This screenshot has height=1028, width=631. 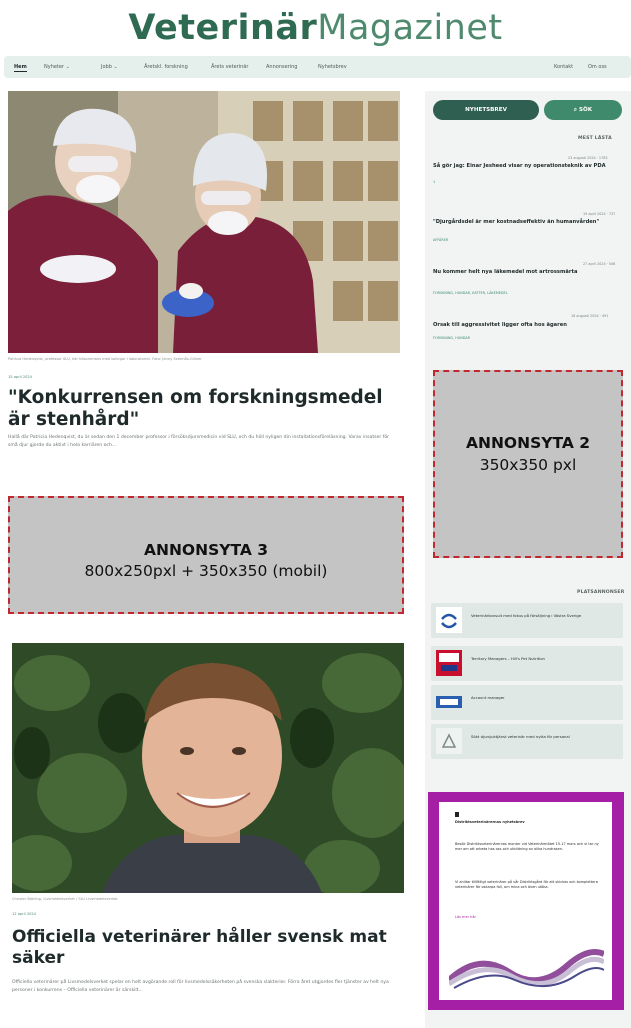 What do you see at coordinates (24, 914) in the screenshot?
I see `article-2-date: 12 april 2024` at bounding box center [24, 914].